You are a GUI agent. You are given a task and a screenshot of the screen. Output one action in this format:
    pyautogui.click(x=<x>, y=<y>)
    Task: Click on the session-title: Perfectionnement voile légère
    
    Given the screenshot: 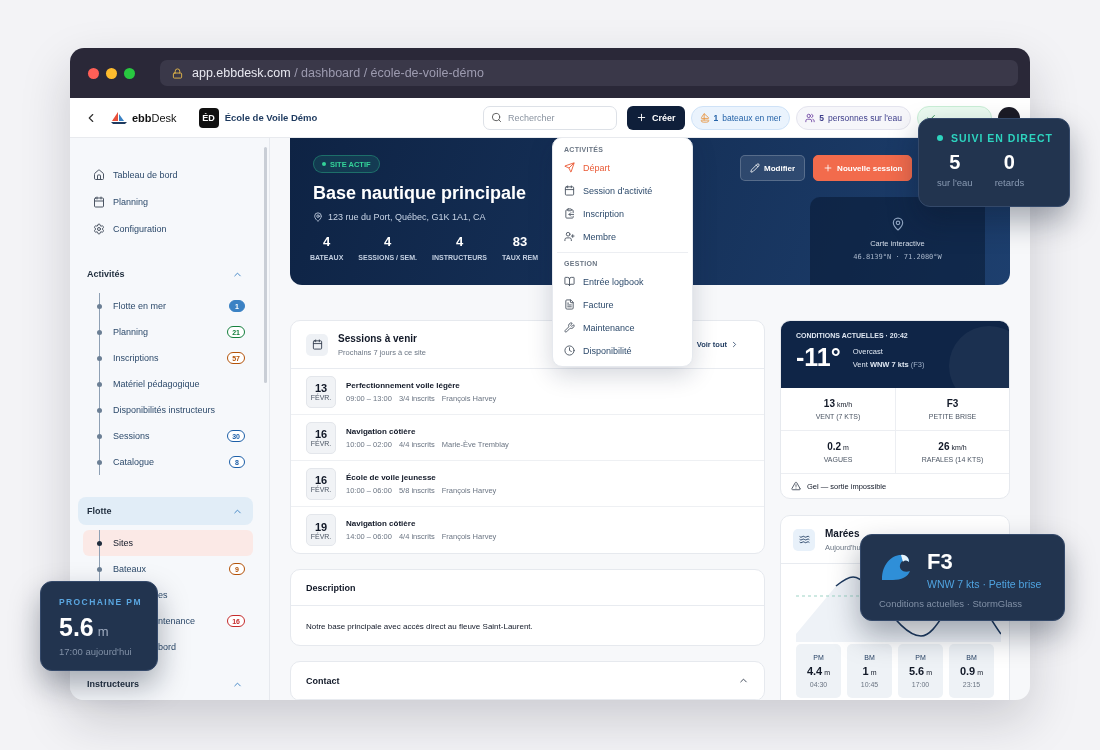 What is the action you would take?
    pyautogui.click(x=403, y=385)
    